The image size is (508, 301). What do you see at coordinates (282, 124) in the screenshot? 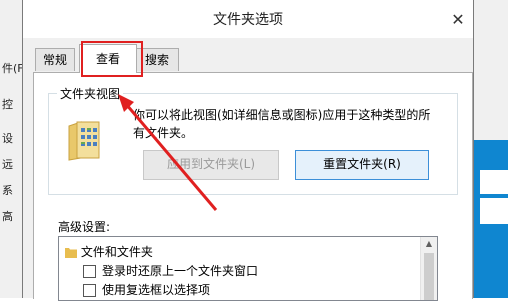
I see `folder-views-description: 你可以将此视图(如详细信息或图标)应用于这种类型的所有文件夹。` at bounding box center [282, 124].